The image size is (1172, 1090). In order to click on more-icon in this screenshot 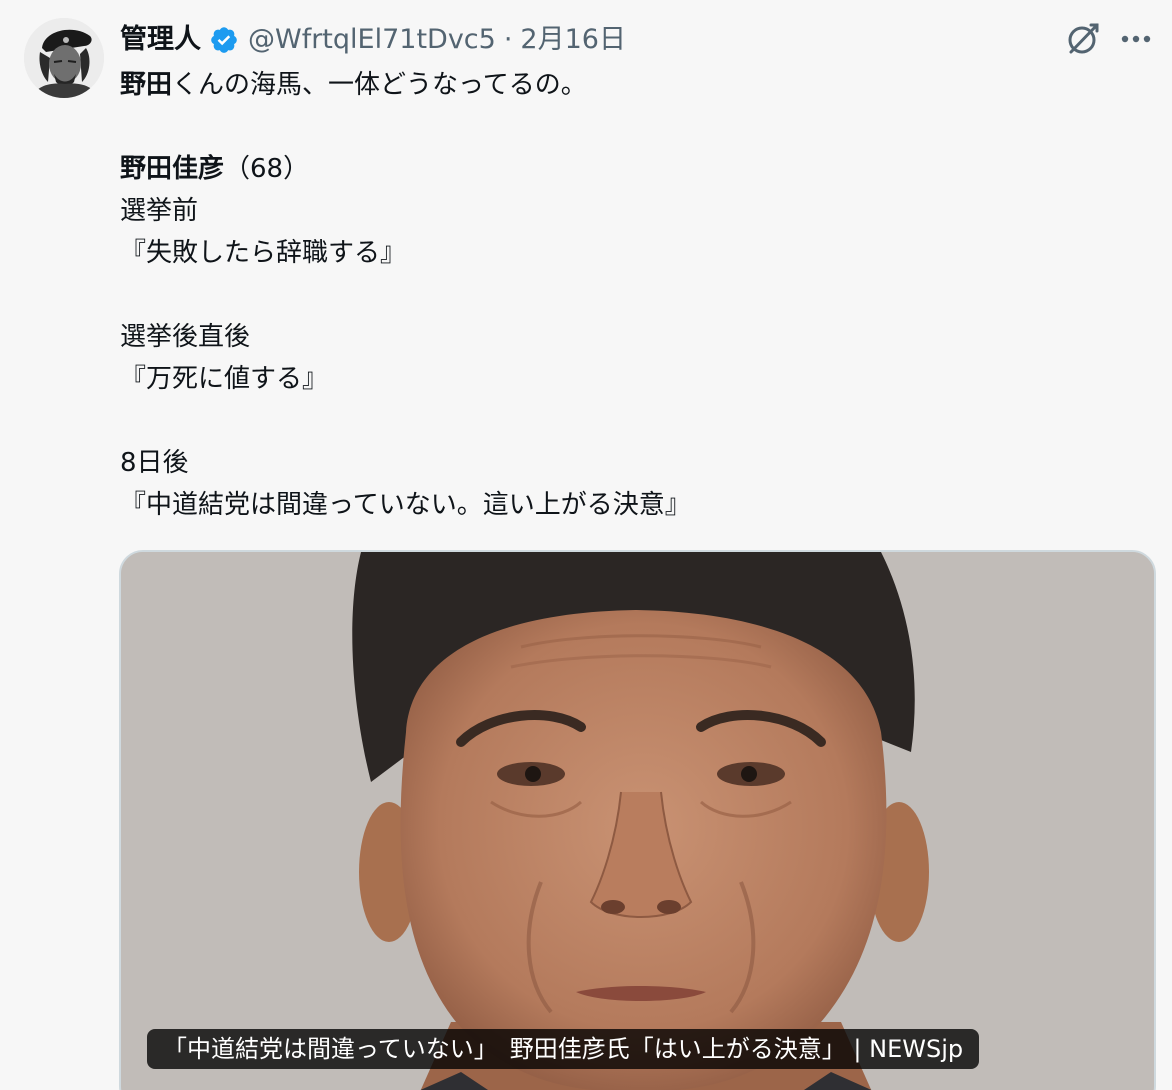, I will do `click(1136, 39)`.